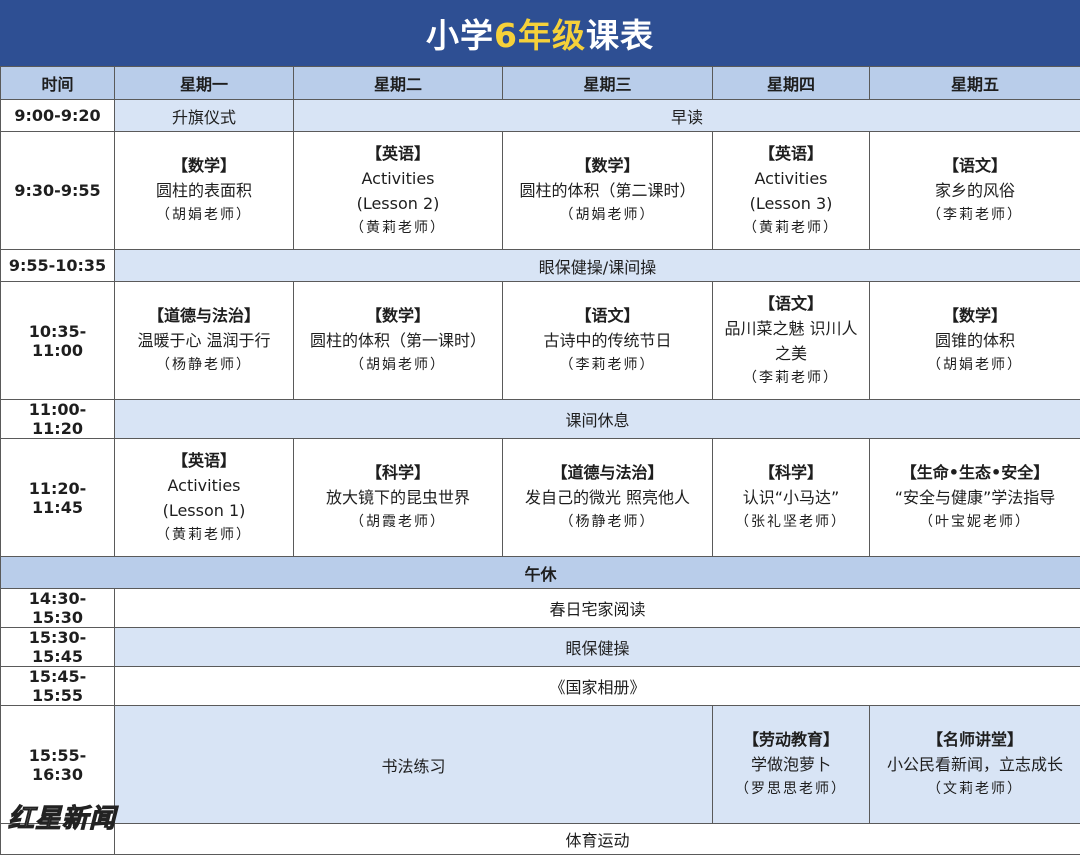 This screenshot has height=855, width=1080. I want to click on lesson-topic: (Lesson 2), so click(398, 203).